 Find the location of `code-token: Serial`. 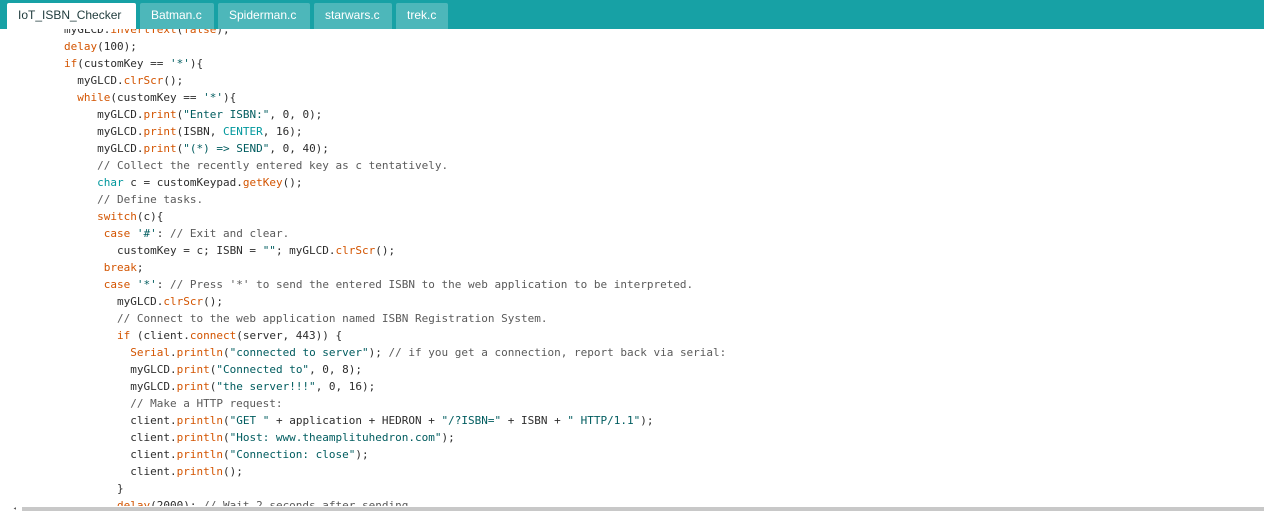

code-token: Serial is located at coordinates (150, 352).